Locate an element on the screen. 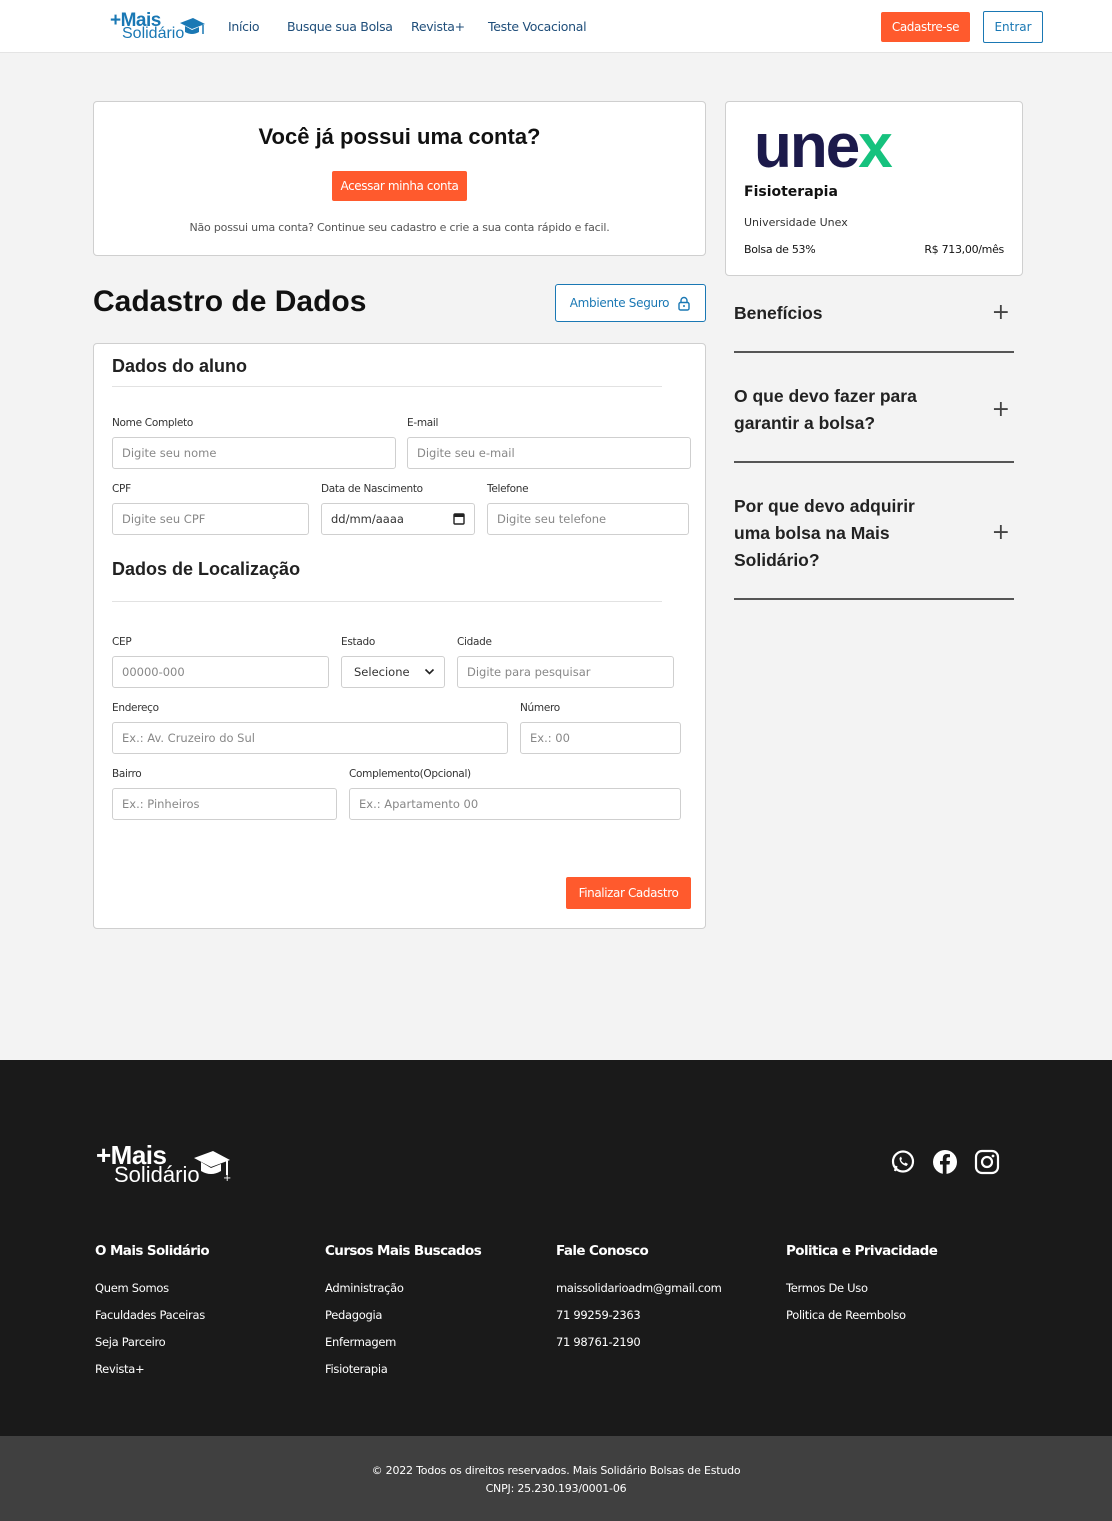 This screenshot has width=1112, height=1521. footer-link-fisioterapia: Fisioterapia is located at coordinates (356, 1369).